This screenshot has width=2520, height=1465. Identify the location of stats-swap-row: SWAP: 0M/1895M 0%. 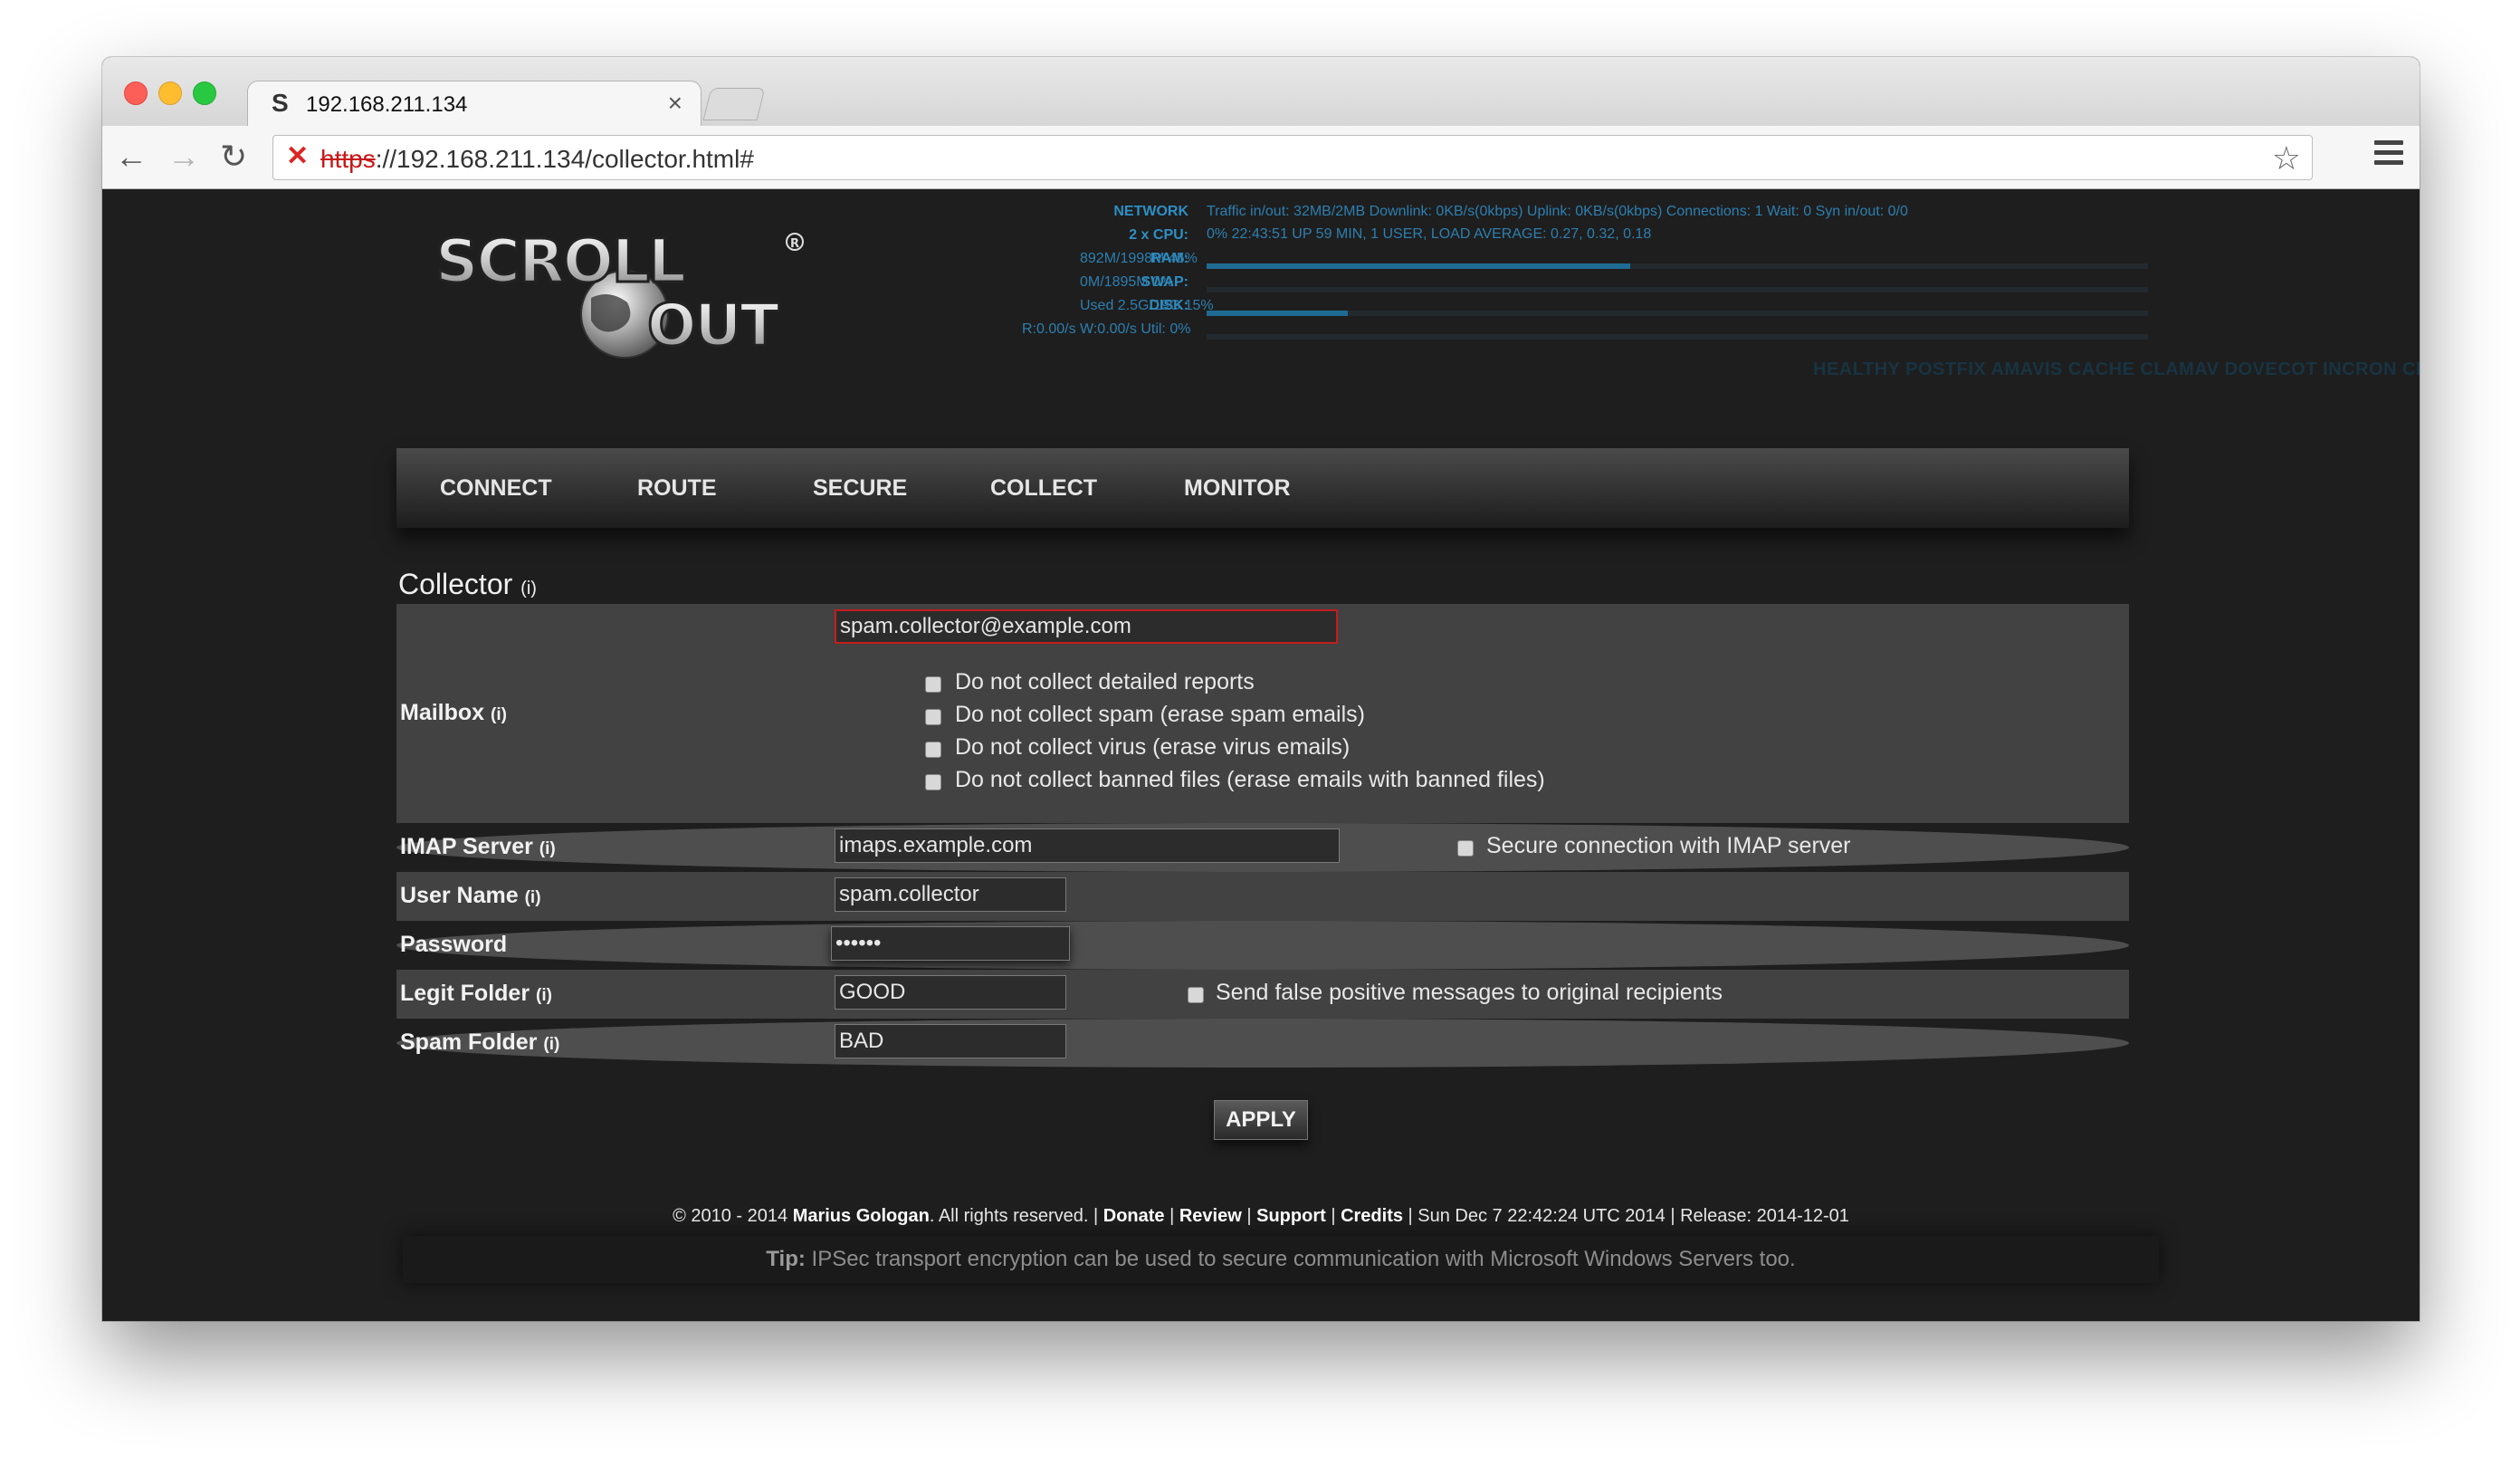
(1528, 284).